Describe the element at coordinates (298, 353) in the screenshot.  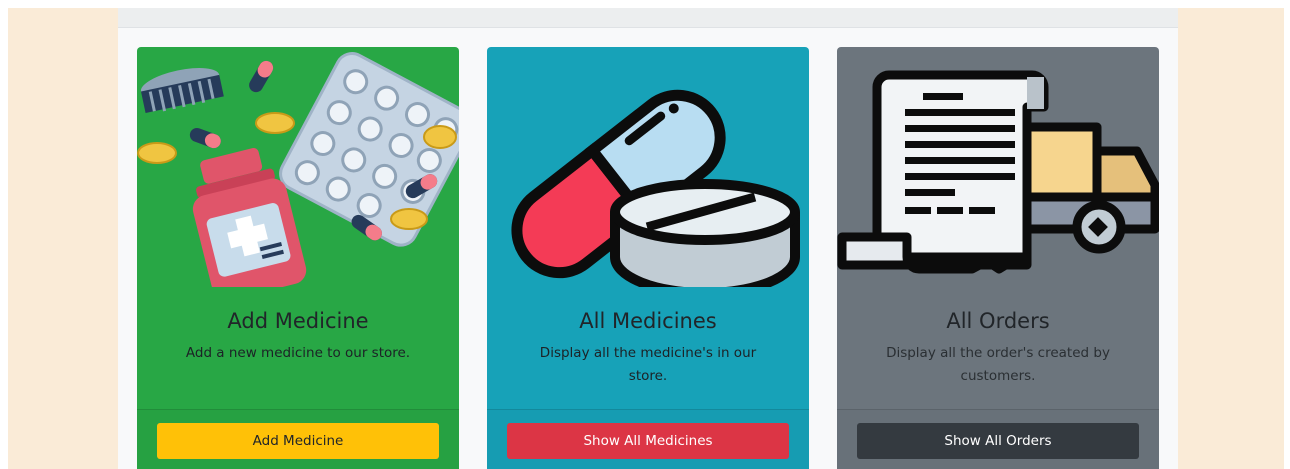
I see `card-description: Add a new medicine to our store.` at that location.